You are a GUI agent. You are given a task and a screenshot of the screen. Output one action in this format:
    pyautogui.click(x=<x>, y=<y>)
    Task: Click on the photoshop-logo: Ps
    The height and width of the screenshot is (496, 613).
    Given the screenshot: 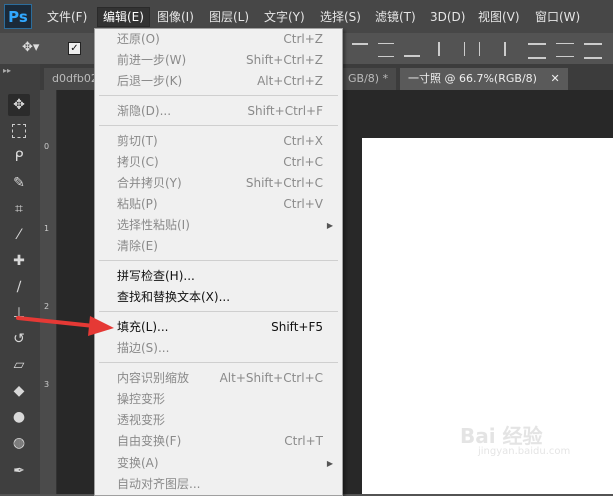 What is the action you would take?
    pyautogui.click(x=18, y=16)
    